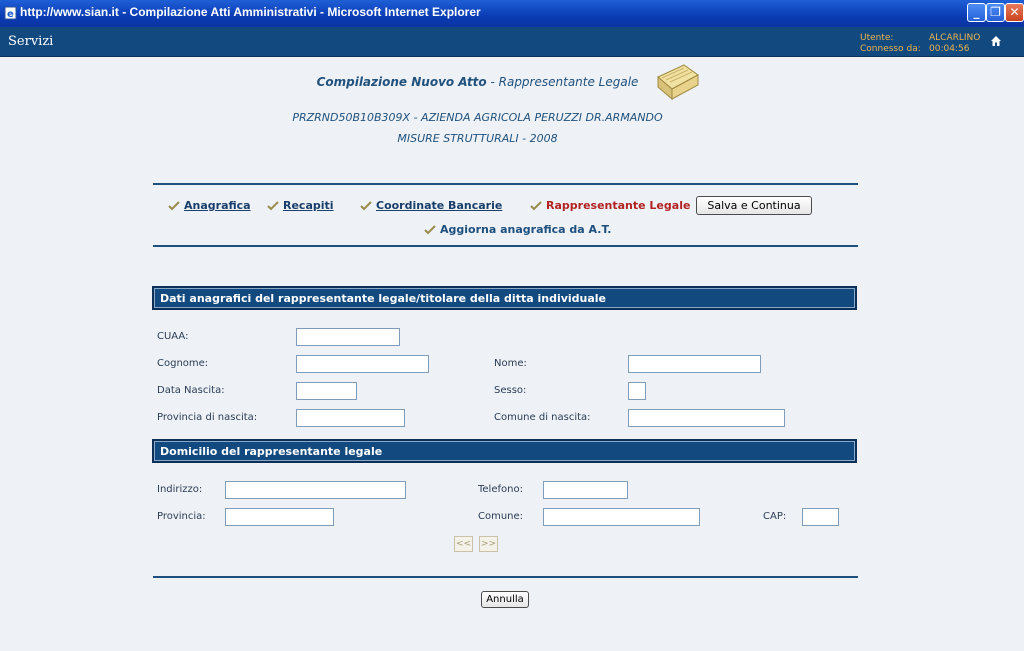  Describe the element at coordinates (505, 577) in the screenshot. I see `divider-bottom` at that location.